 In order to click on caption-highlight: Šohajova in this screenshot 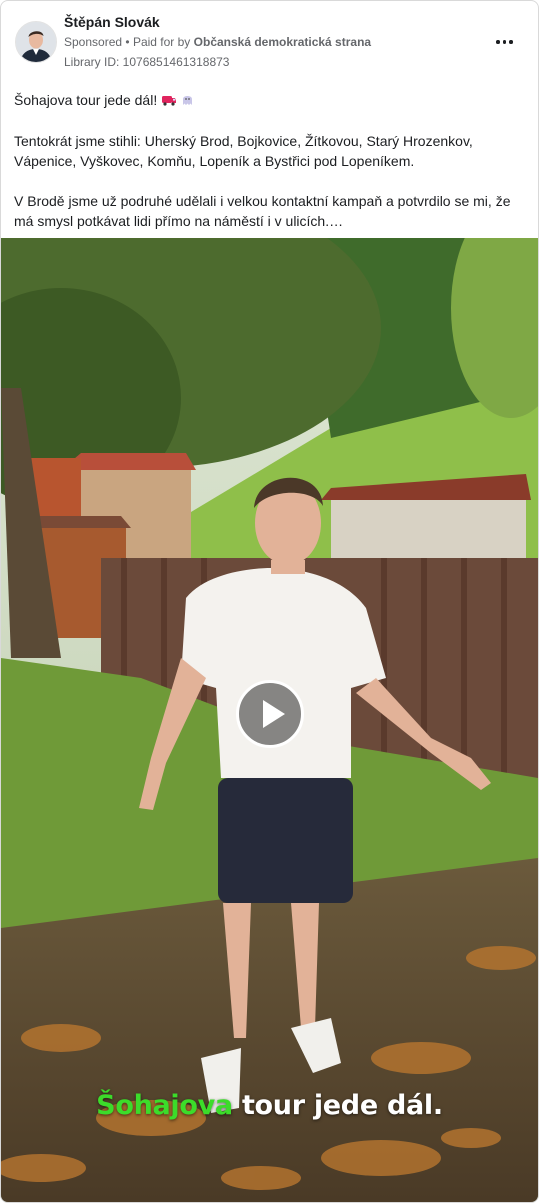, I will do `click(164, 1105)`.